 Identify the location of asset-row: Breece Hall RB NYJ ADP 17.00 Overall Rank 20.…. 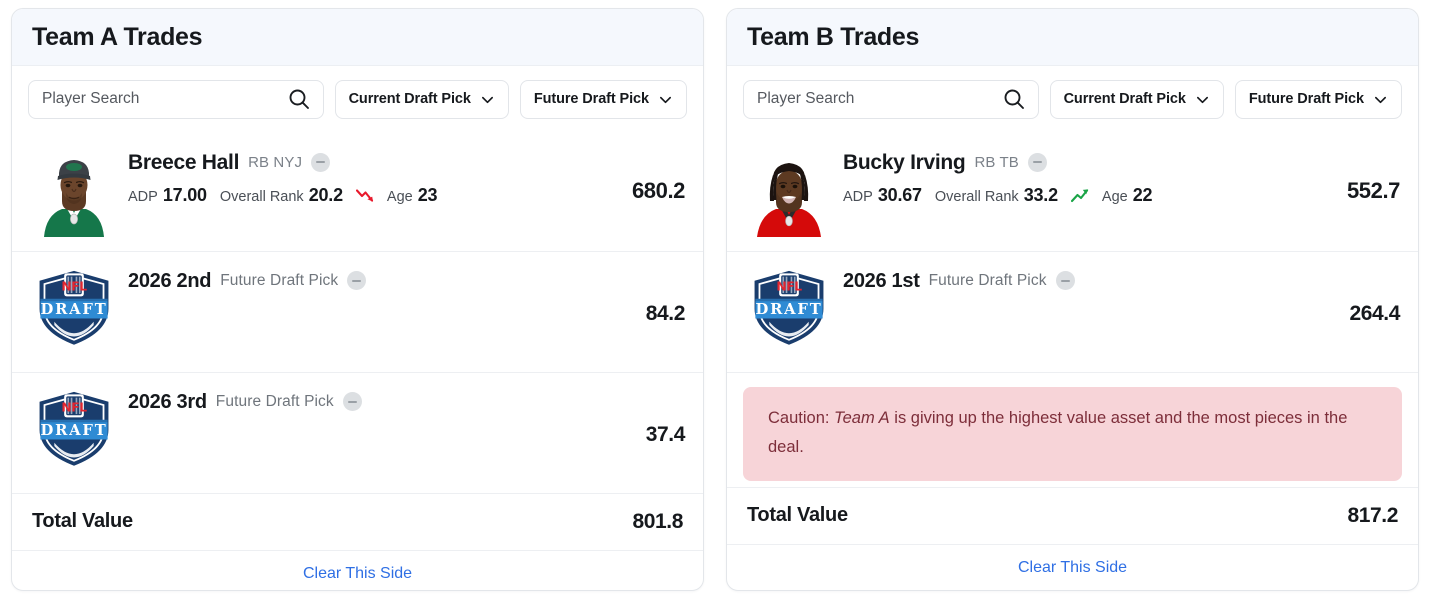
(357, 191).